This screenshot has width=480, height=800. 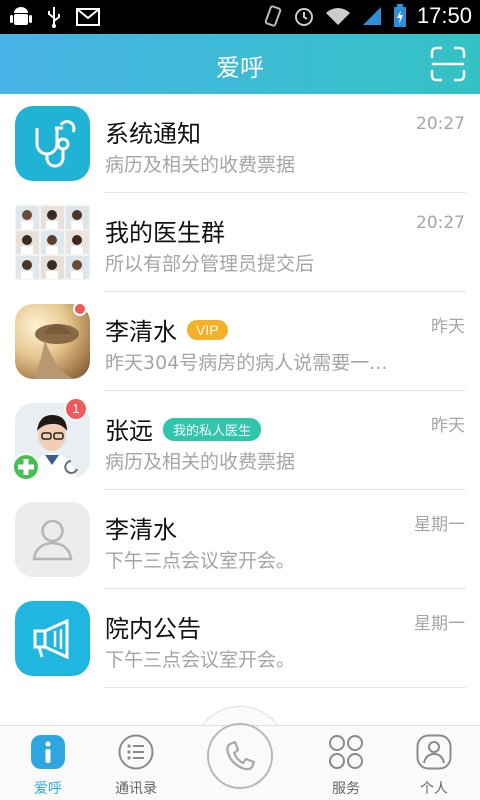 I want to click on conversation-item-li-qingshui: 李清水 下午三点会议室开会。 星期一, so click(x=240, y=539).